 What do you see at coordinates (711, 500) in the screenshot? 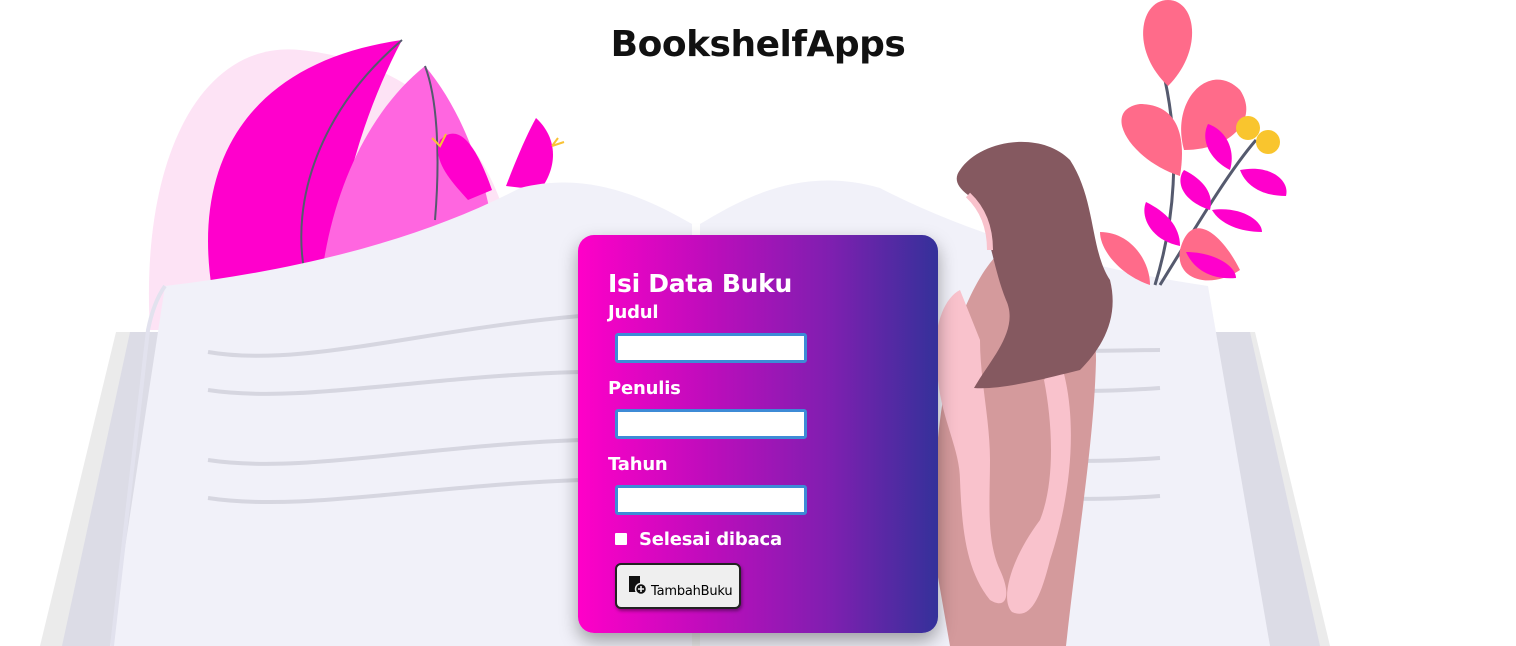
I see `year-input` at bounding box center [711, 500].